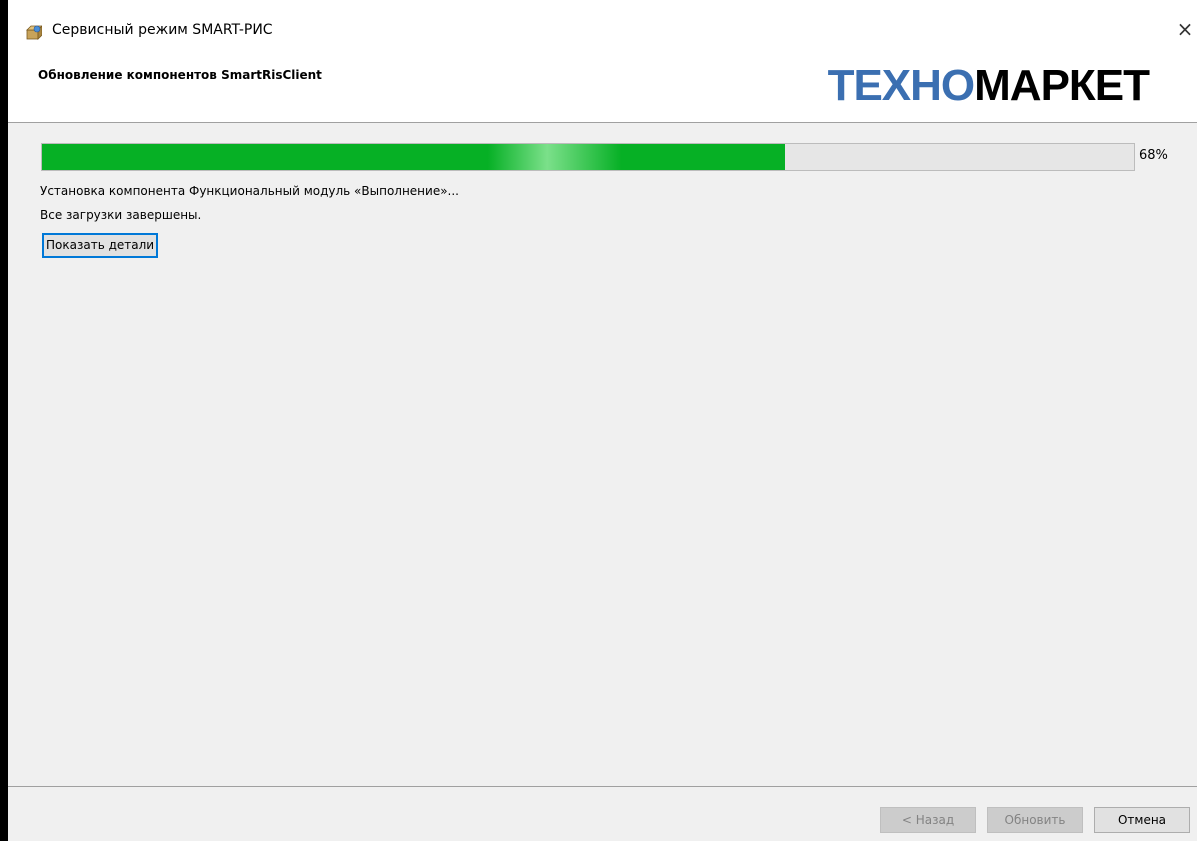  I want to click on show-details-button: Показать детали, so click(100, 245).